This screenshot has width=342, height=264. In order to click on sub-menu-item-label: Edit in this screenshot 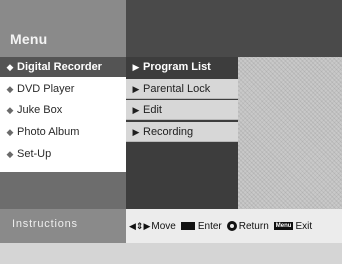, I will do `click(152, 110)`.